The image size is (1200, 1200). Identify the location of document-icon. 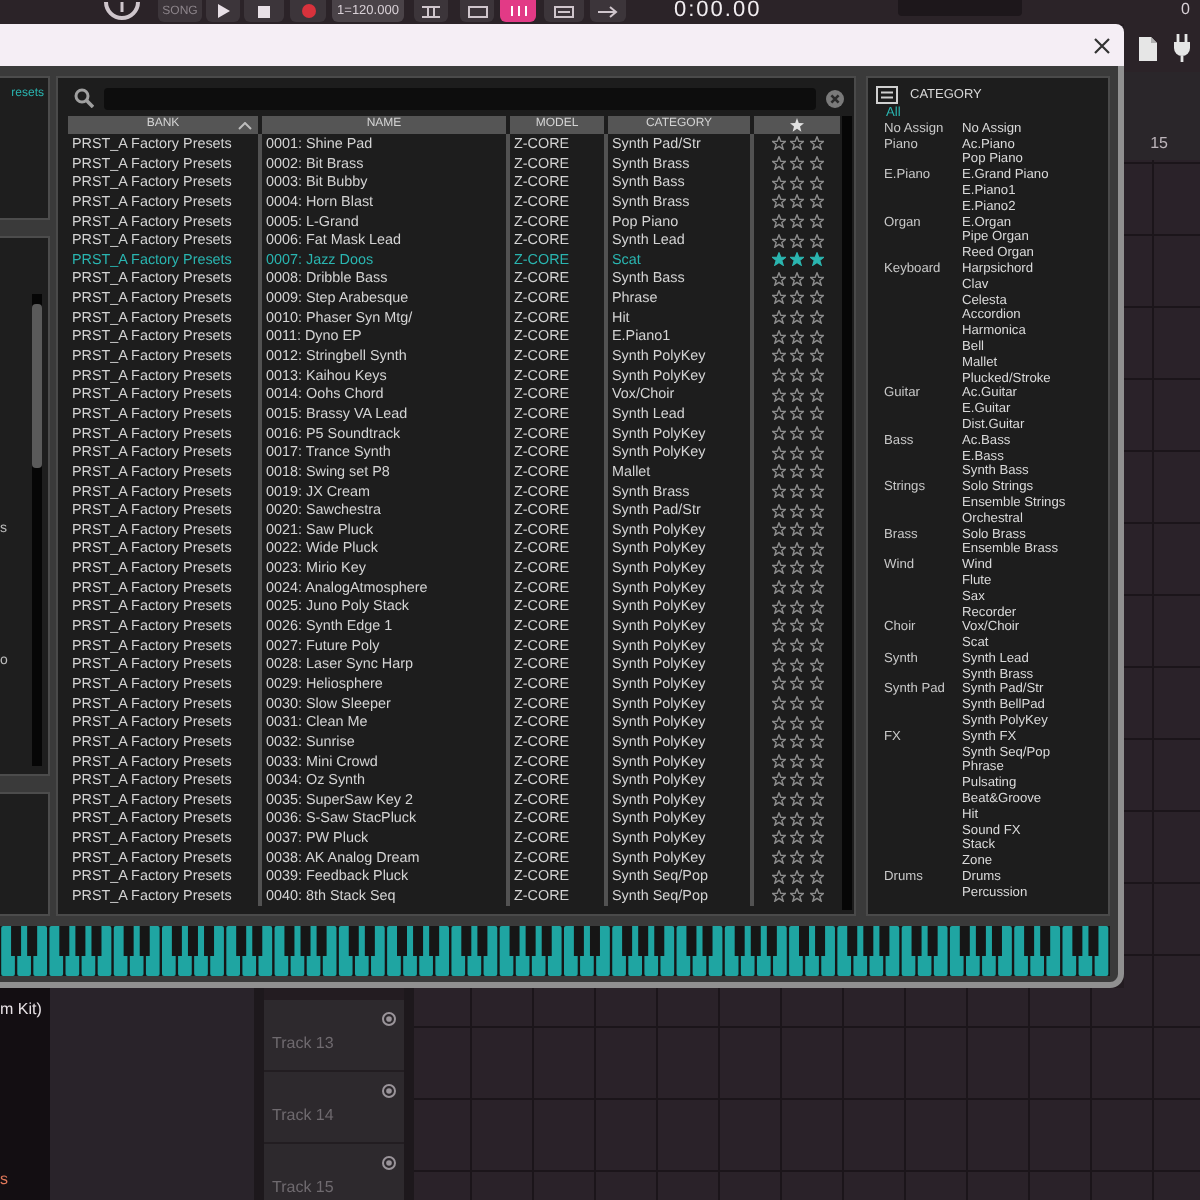
(1148, 48).